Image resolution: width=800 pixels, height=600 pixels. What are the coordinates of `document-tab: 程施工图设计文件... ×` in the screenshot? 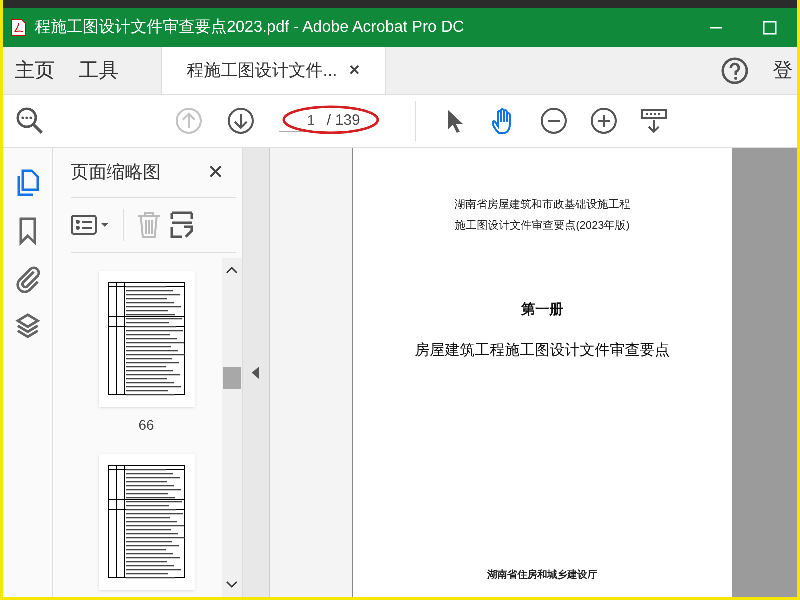 It's located at (273, 70).